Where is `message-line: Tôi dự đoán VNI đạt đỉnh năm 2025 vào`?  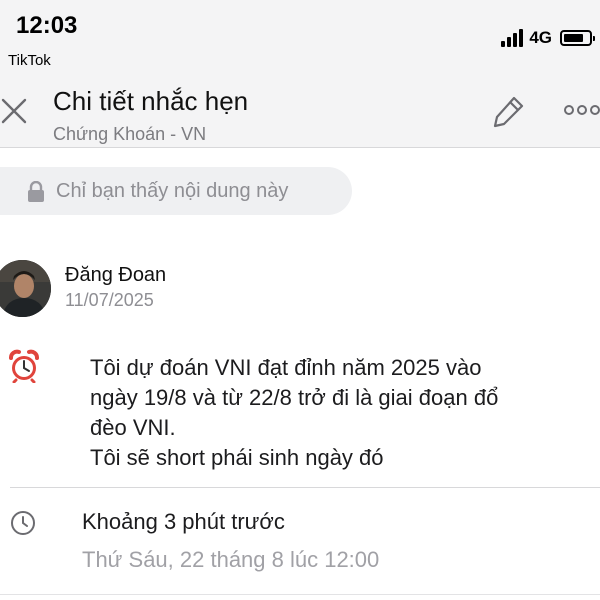 message-line: Tôi dự đoán VNI đạt đỉnh năm 2025 vào is located at coordinates (286, 367).